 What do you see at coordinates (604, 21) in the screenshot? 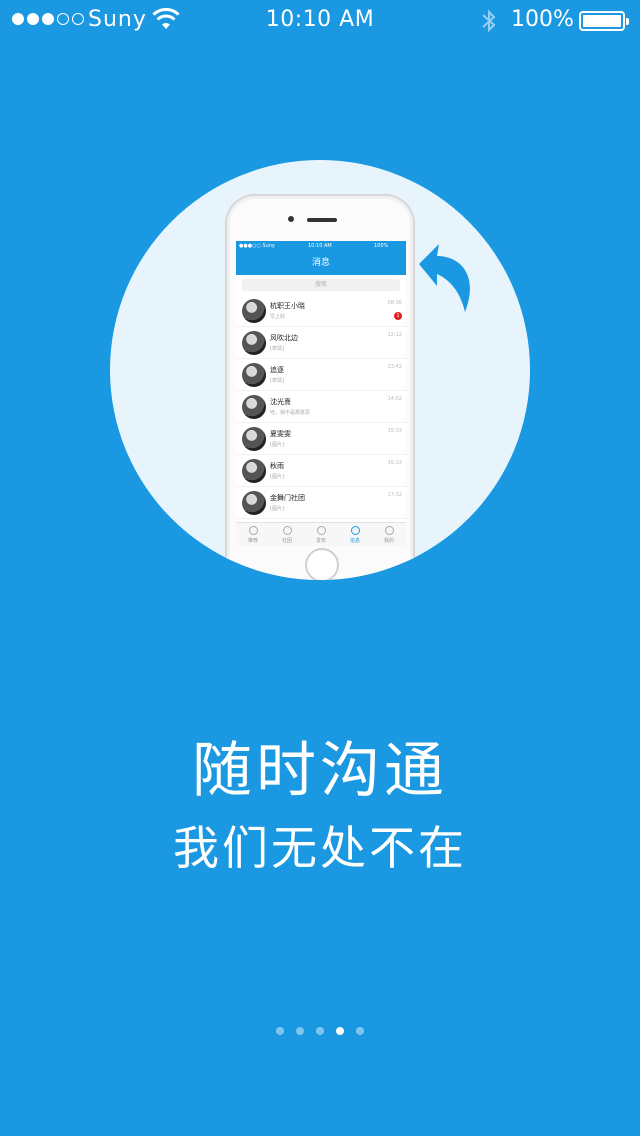
I see `battery-icon` at bounding box center [604, 21].